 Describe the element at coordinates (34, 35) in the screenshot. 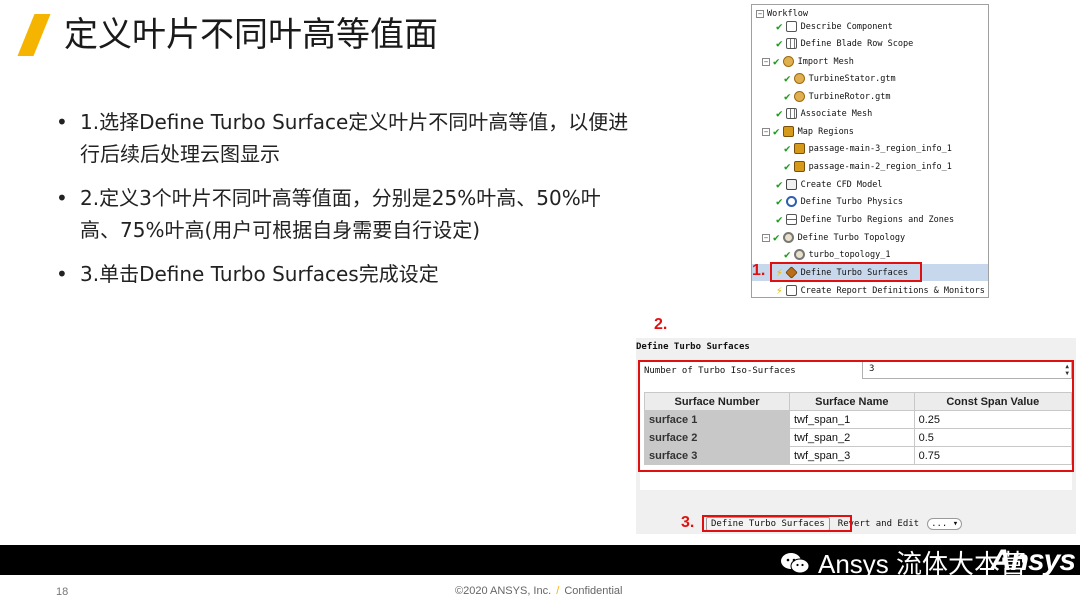

I see `title-accent-bar` at that location.